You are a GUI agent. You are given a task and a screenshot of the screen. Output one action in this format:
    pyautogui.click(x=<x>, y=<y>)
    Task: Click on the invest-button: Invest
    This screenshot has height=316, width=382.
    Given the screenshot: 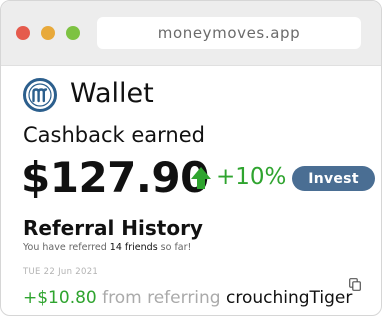 What is the action you would take?
    pyautogui.click(x=333, y=178)
    